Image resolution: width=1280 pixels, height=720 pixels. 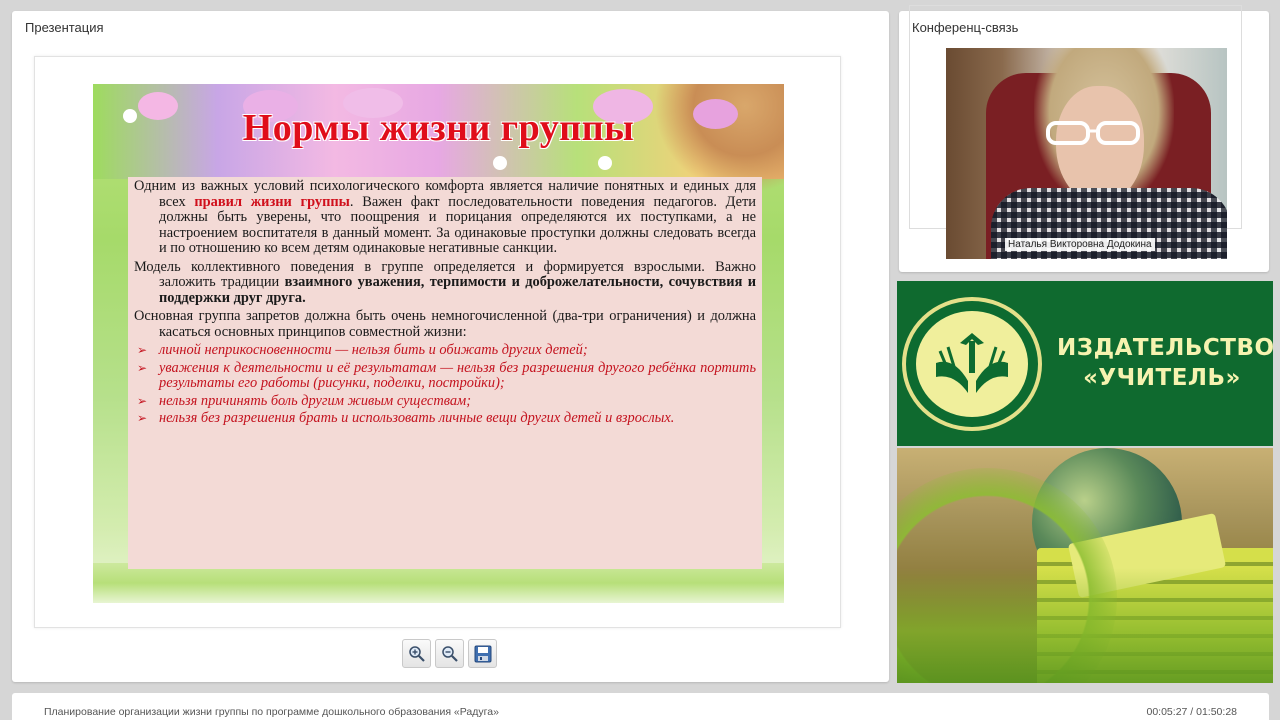 I want to click on playback-time: 00:05:27 / 01:50:28, so click(x=1192, y=712).